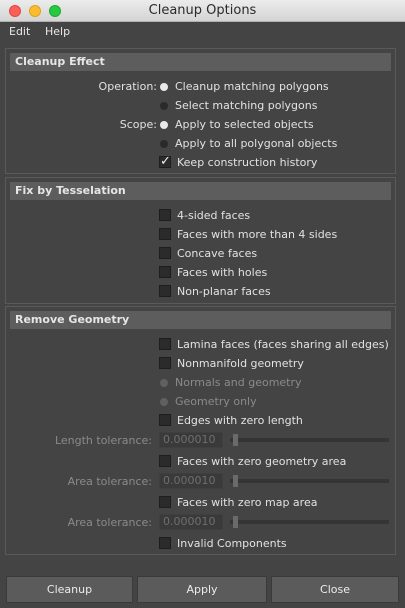 The image size is (405, 608). I want to click on length-tolerance-label: Length tolerance:, so click(103, 440).